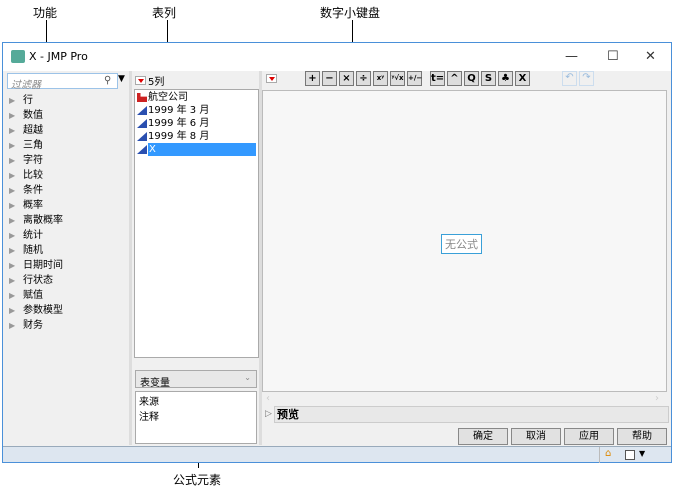 The height and width of the screenshot is (494, 686). I want to click on column-item: 1999 年 3 月, so click(196, 110).